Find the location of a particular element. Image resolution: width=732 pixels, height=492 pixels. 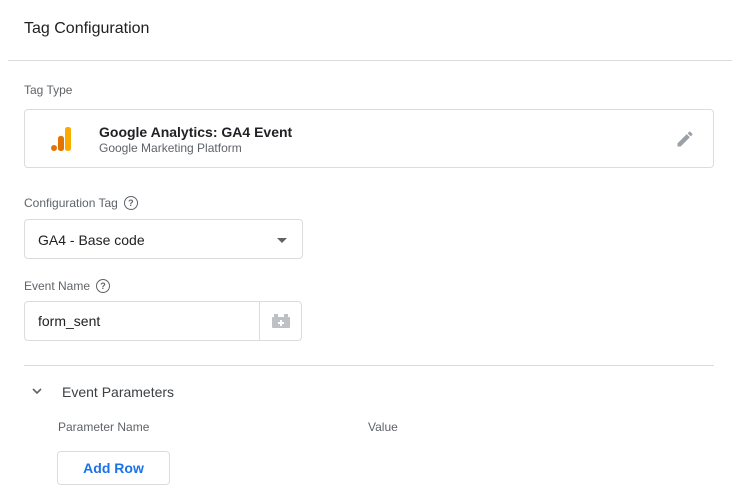

pencil-icon is located at coordinates (685, 139).